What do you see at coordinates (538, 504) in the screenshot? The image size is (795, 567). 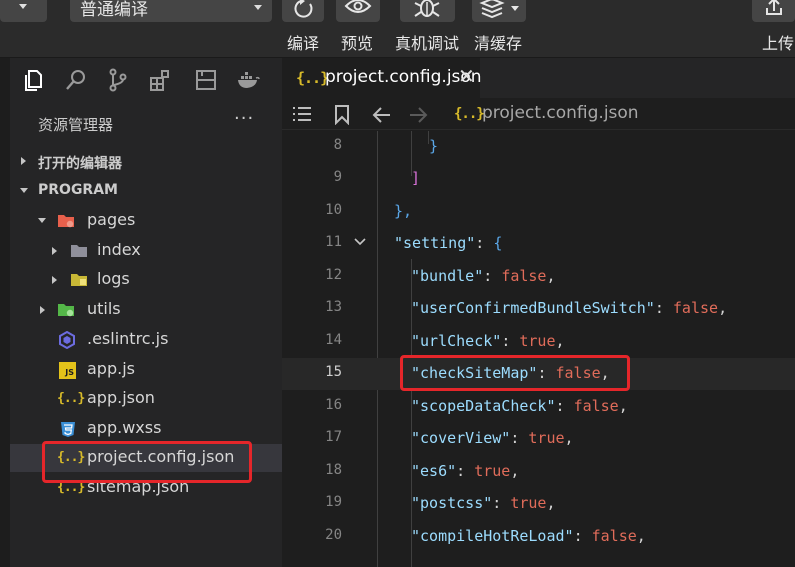 I see `code-line: 19 "postcss": true,` at bounding box center [538, 504].